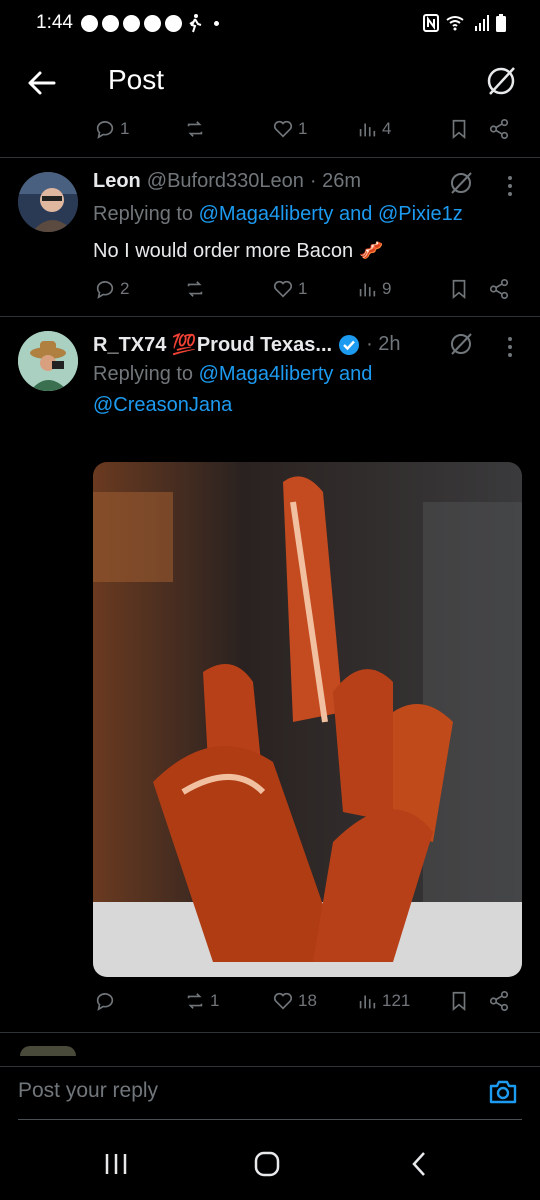 The width and height of the screenshot is (540, 1200). I want to click on views-button: 4, so click(373, 129).